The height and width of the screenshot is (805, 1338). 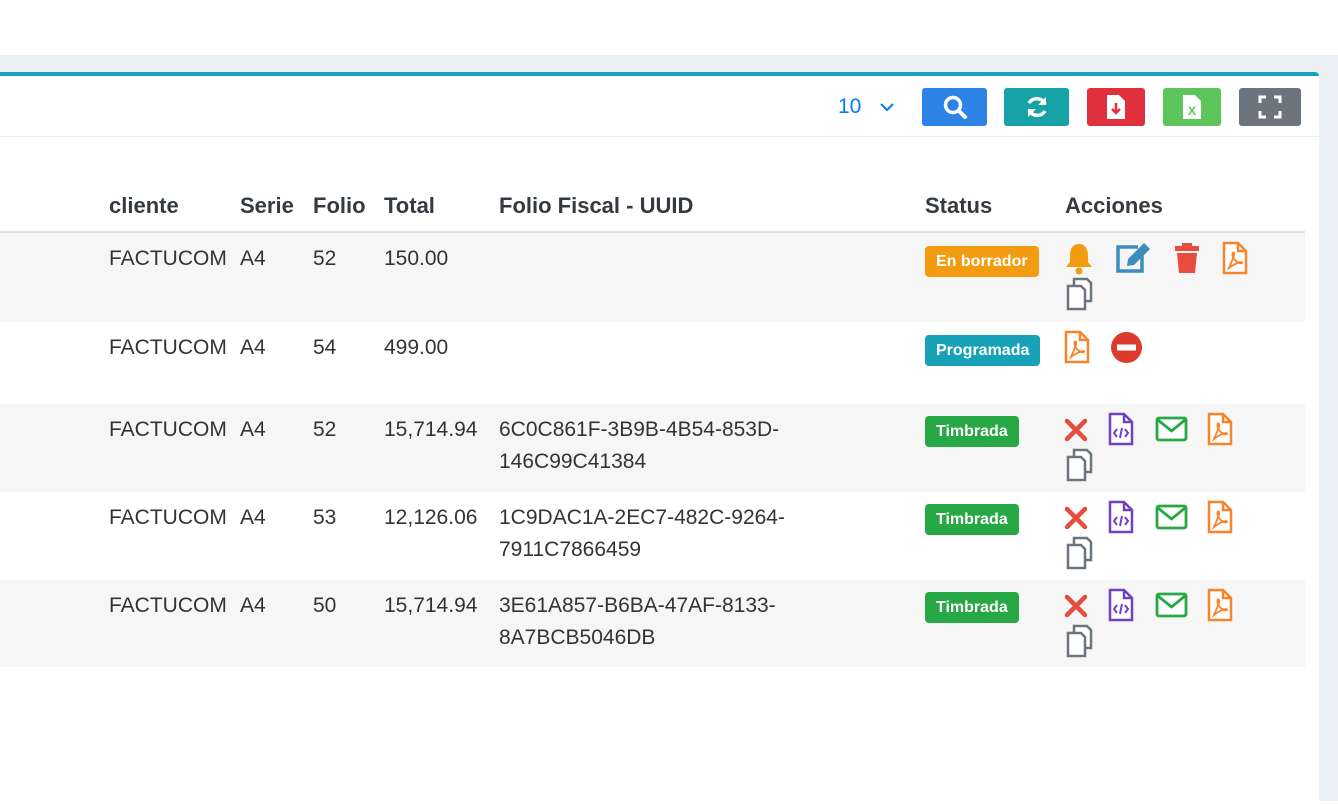 What do you see at coordinates (1192, 111) in the screenshot?
I see `svg-text: X` at bounding box center [1192, 111].